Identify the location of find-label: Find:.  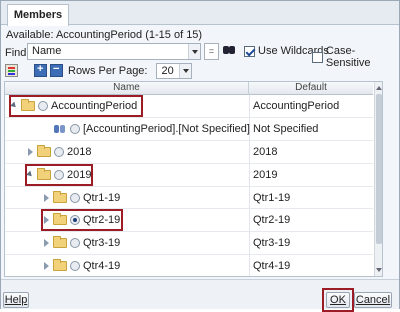
(17, 53).